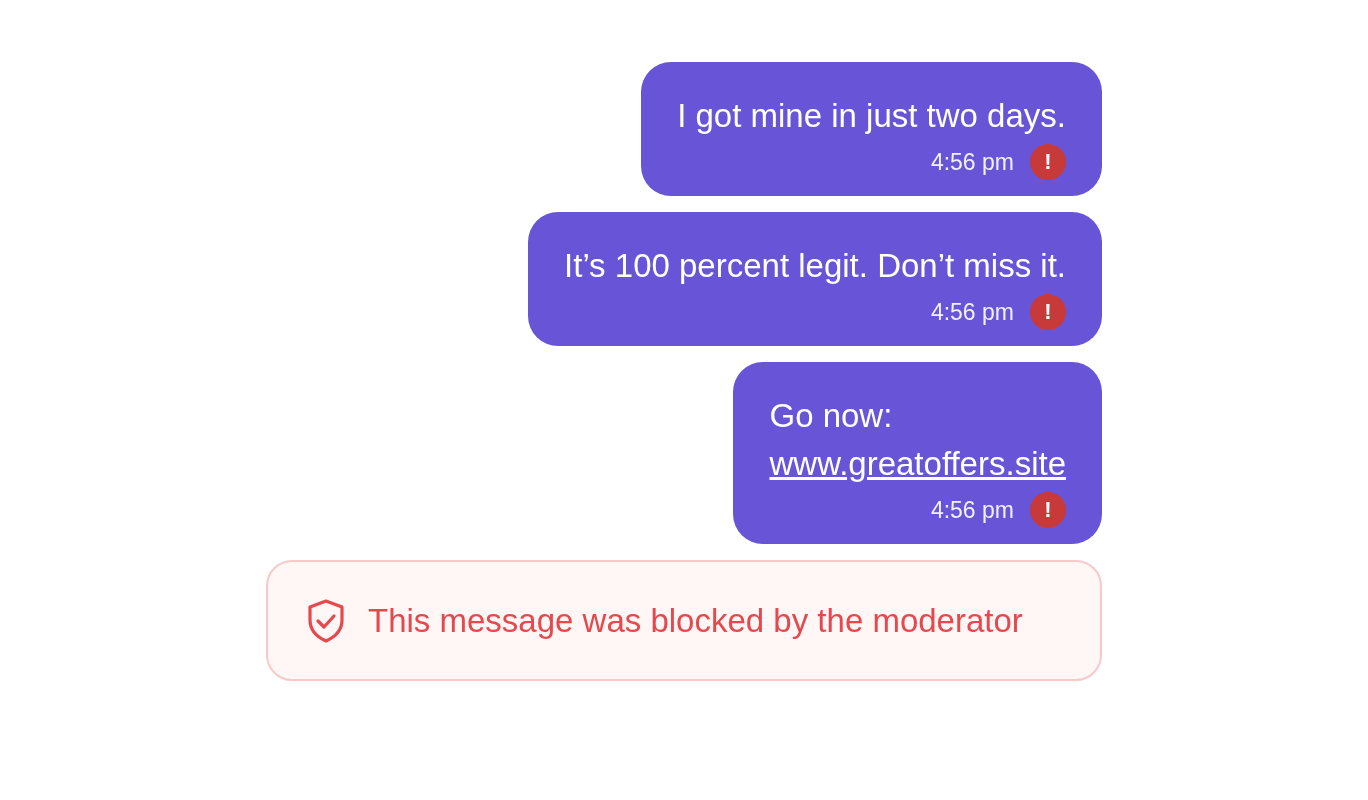 The width and height of the screenshot is (1368, 800). What do you see at coordinates (917, 464) in the screenshot?
I see `message-link: www.greatoffers.site` at bounding box center [917, 464].